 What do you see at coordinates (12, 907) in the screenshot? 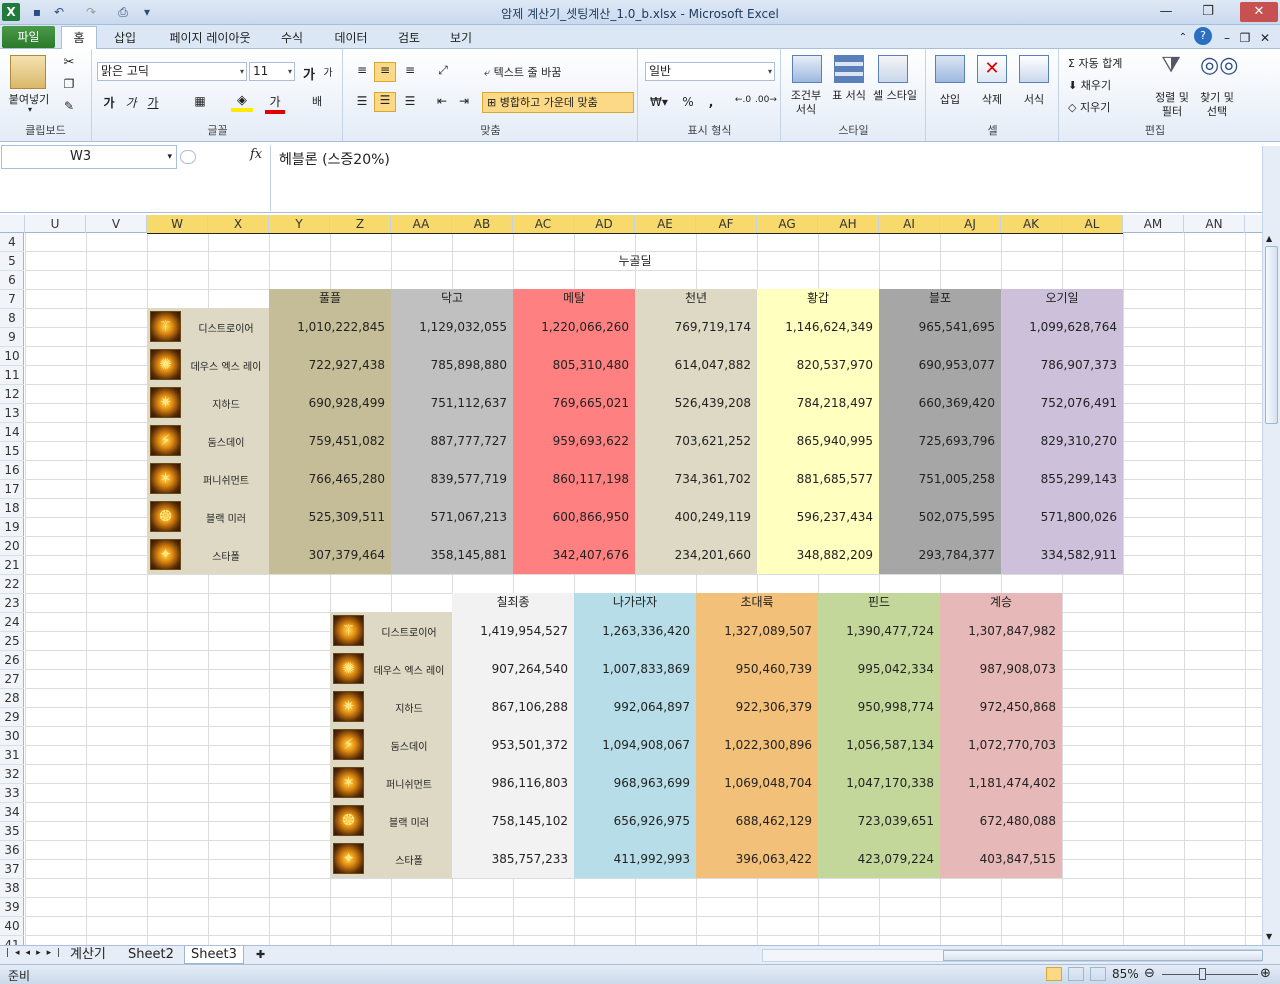
I see `row-header: 39` at bounding box center [12, 907].